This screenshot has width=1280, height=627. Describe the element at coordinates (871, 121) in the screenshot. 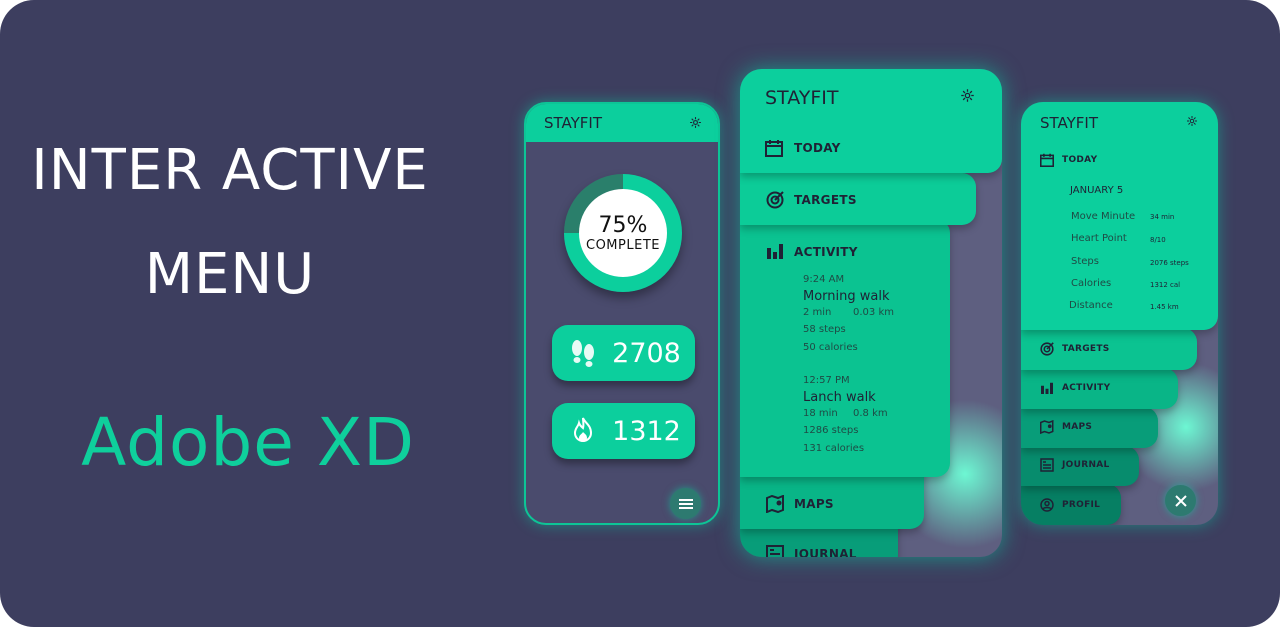

I see `app-header-today: STAYFIT TODAY` at that location.